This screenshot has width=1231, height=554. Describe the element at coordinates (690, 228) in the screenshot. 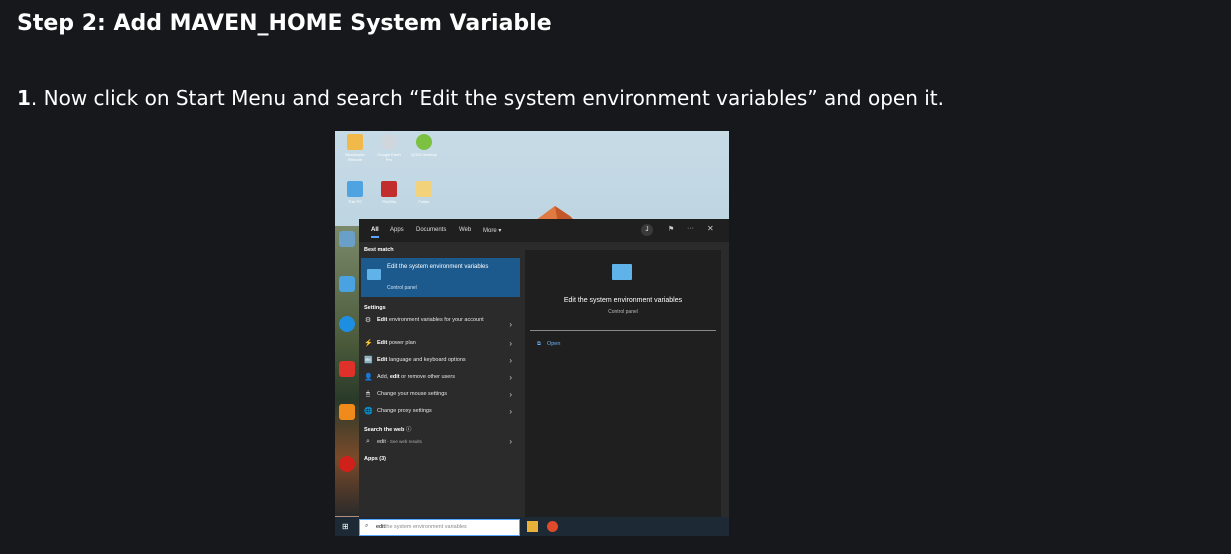

I see `more-options-icon: ···` at that location.